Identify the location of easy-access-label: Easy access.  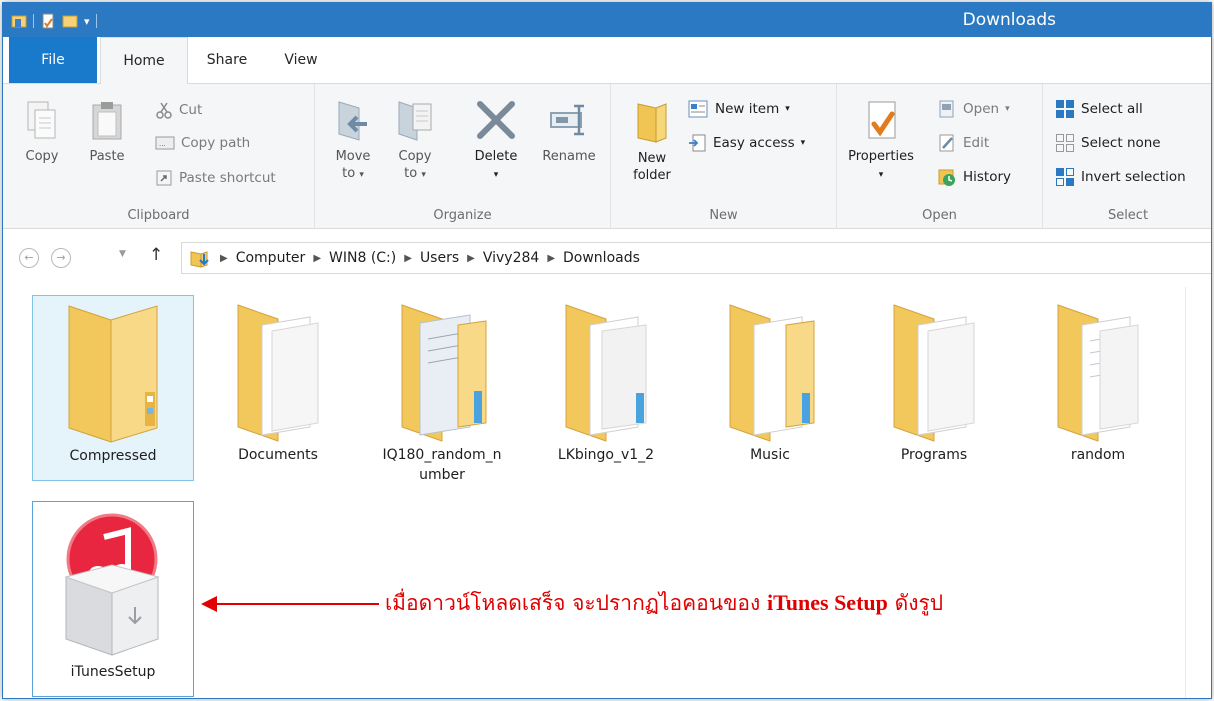
(754, 143).